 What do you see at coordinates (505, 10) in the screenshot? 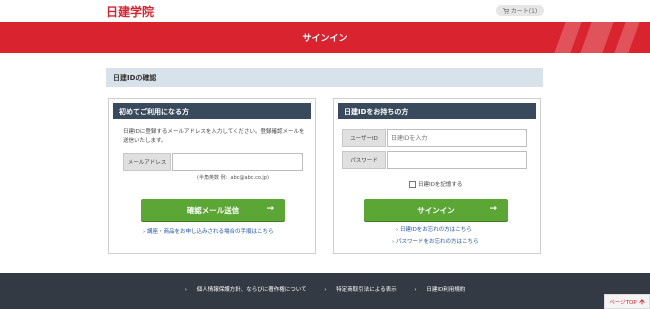
I see `cart-icon` at bounding box center [505, 10].